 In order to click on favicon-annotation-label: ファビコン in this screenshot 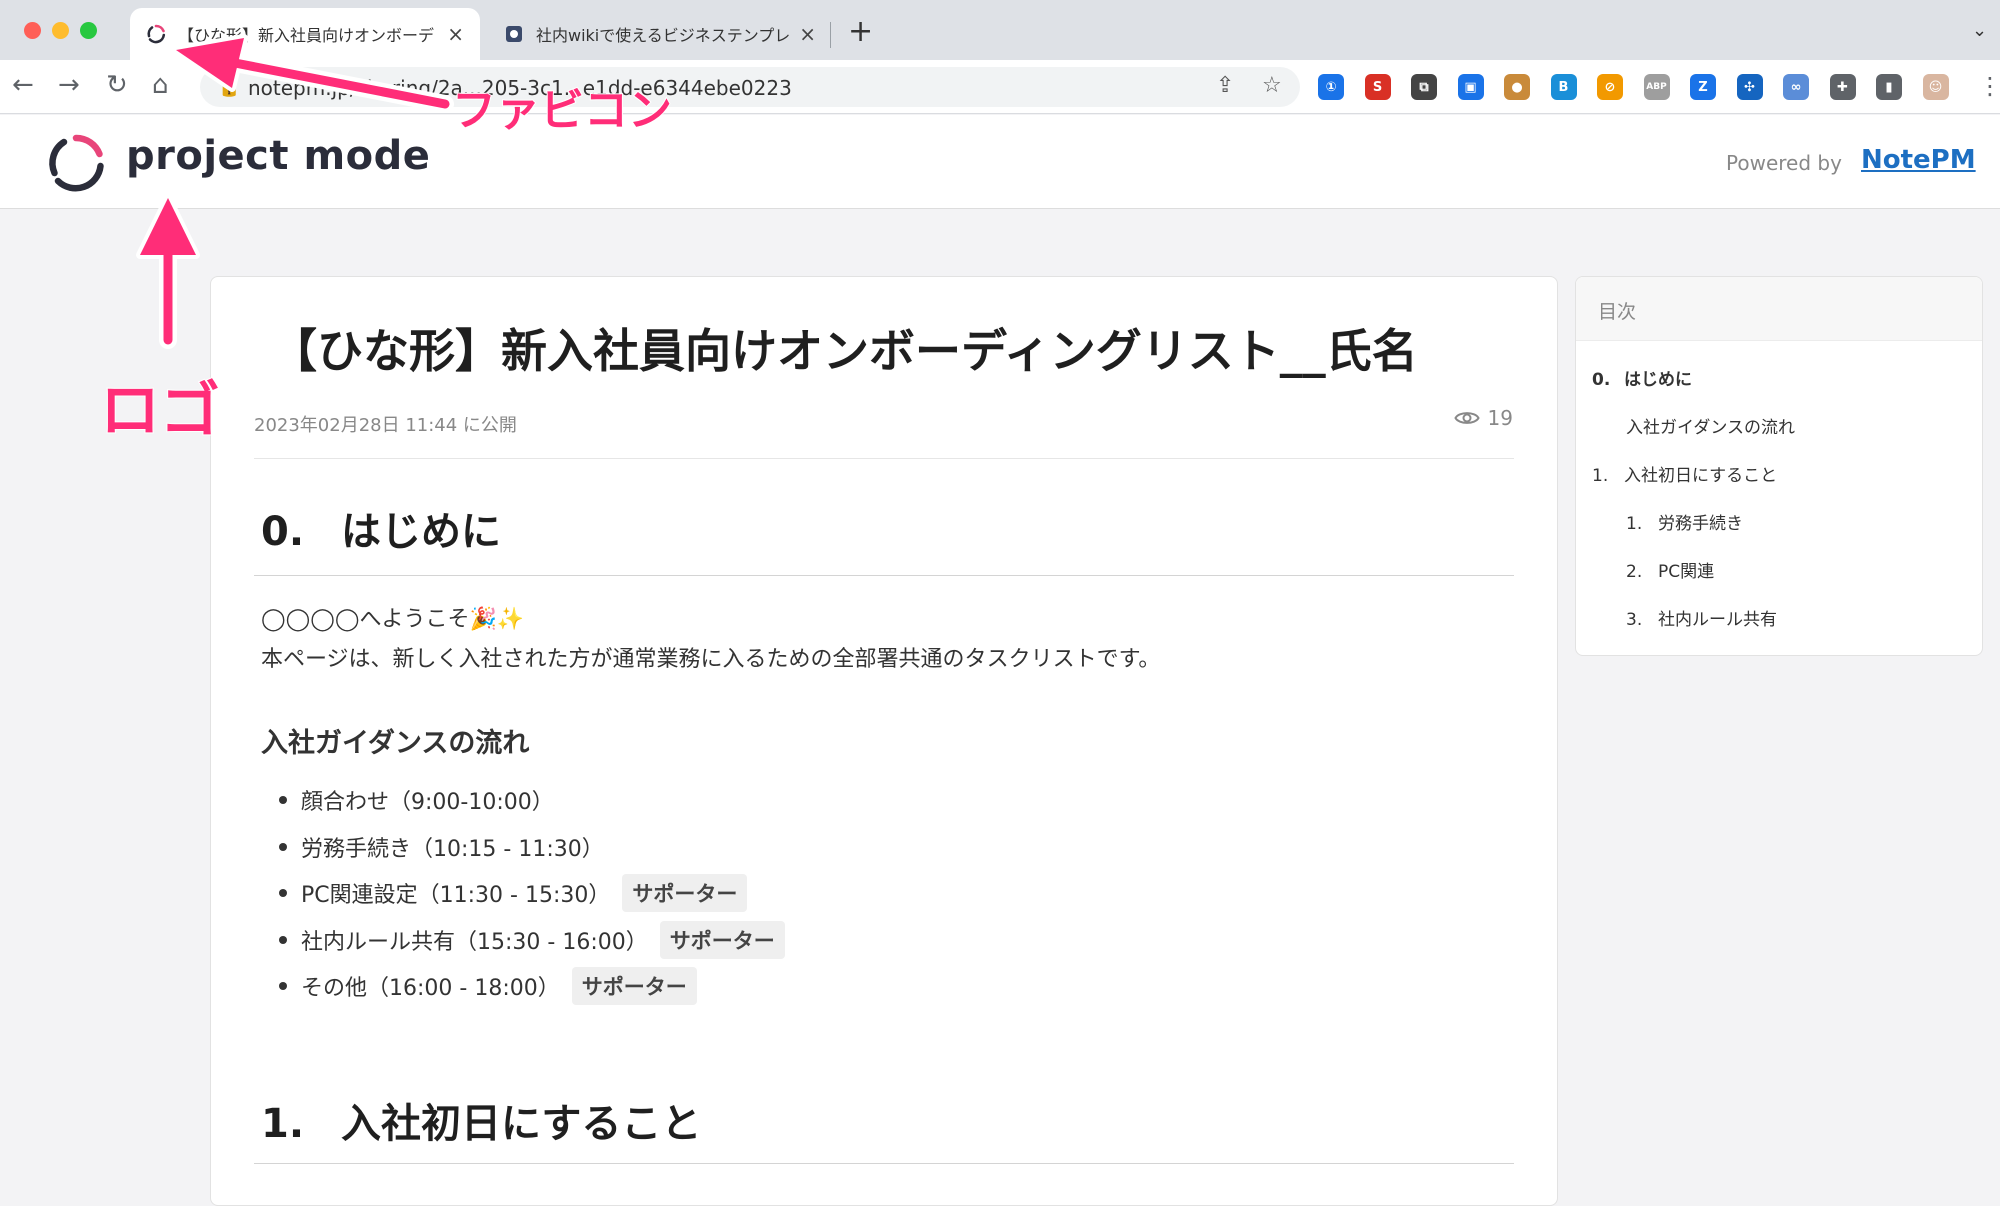, I will do `click(562, 110)`.